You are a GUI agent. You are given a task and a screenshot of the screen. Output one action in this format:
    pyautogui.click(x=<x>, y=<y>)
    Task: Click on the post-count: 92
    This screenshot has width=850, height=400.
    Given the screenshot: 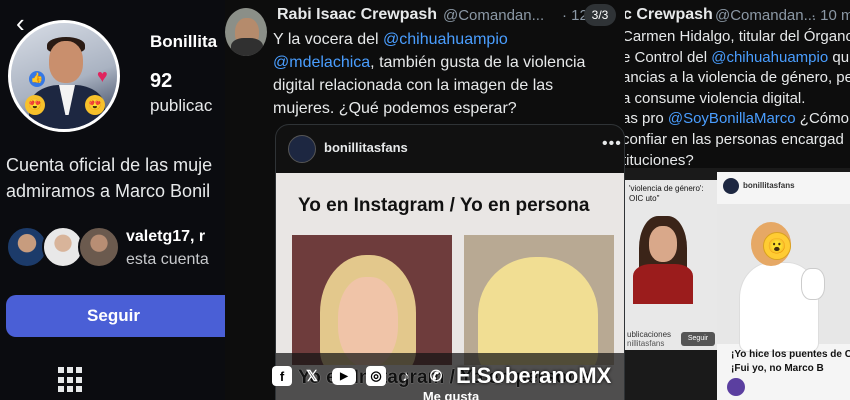 What is the action you would take?
    pyautogui.click(x=161, y=81)
    